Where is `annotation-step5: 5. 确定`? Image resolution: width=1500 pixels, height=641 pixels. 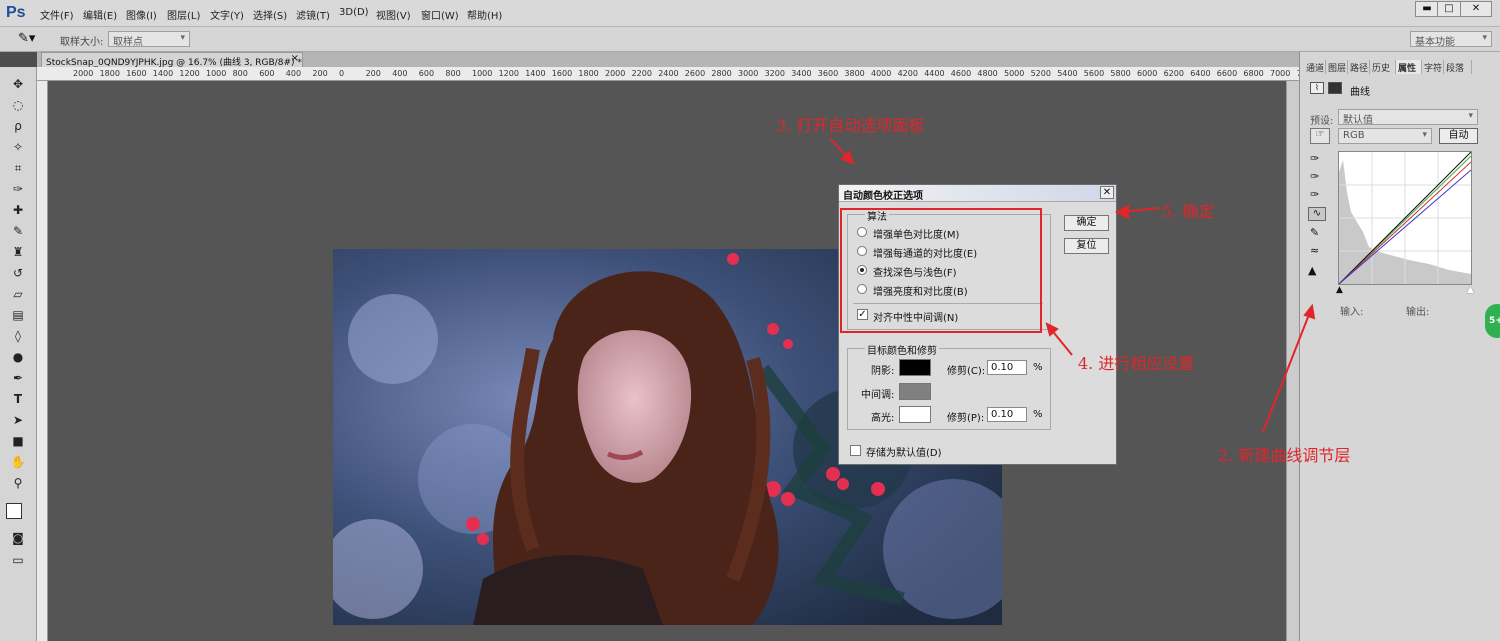
annotation-step5: 5. 确定 is located at coordinates (1188, 211).